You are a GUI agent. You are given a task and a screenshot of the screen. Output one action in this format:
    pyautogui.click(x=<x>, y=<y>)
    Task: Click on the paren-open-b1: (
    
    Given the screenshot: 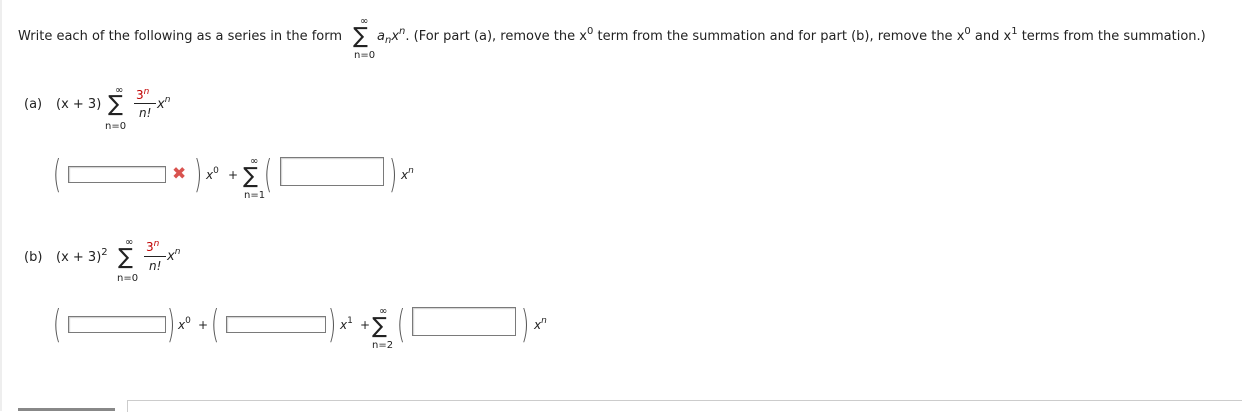 What is the action you would take?
    pyautogui.click(x=57, y=324)
    